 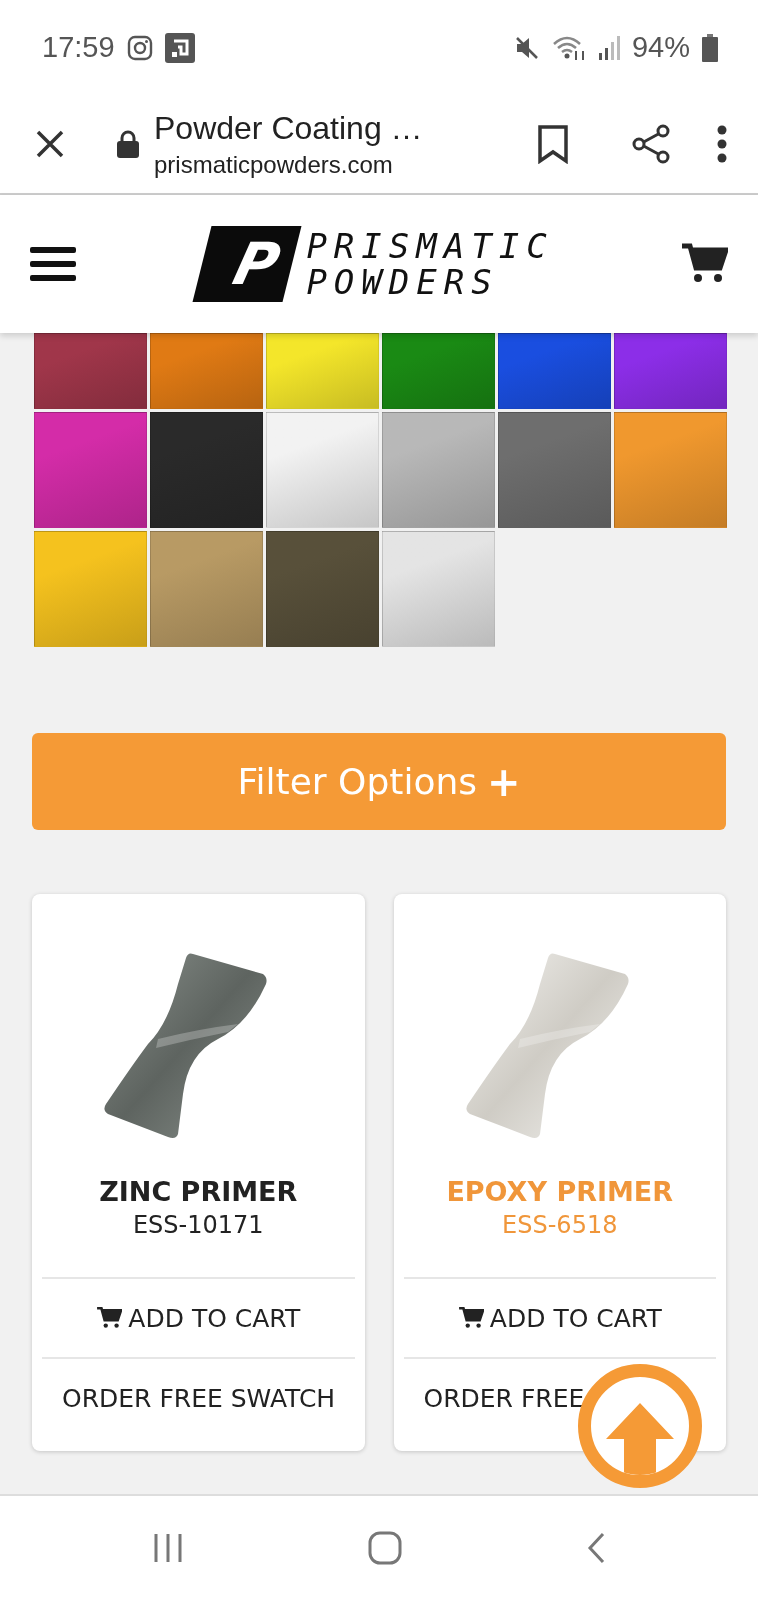 What do you see at coordinates (139, 47) in the screenshot?
I see `instagram-icon` at bounding box center [139, 47].